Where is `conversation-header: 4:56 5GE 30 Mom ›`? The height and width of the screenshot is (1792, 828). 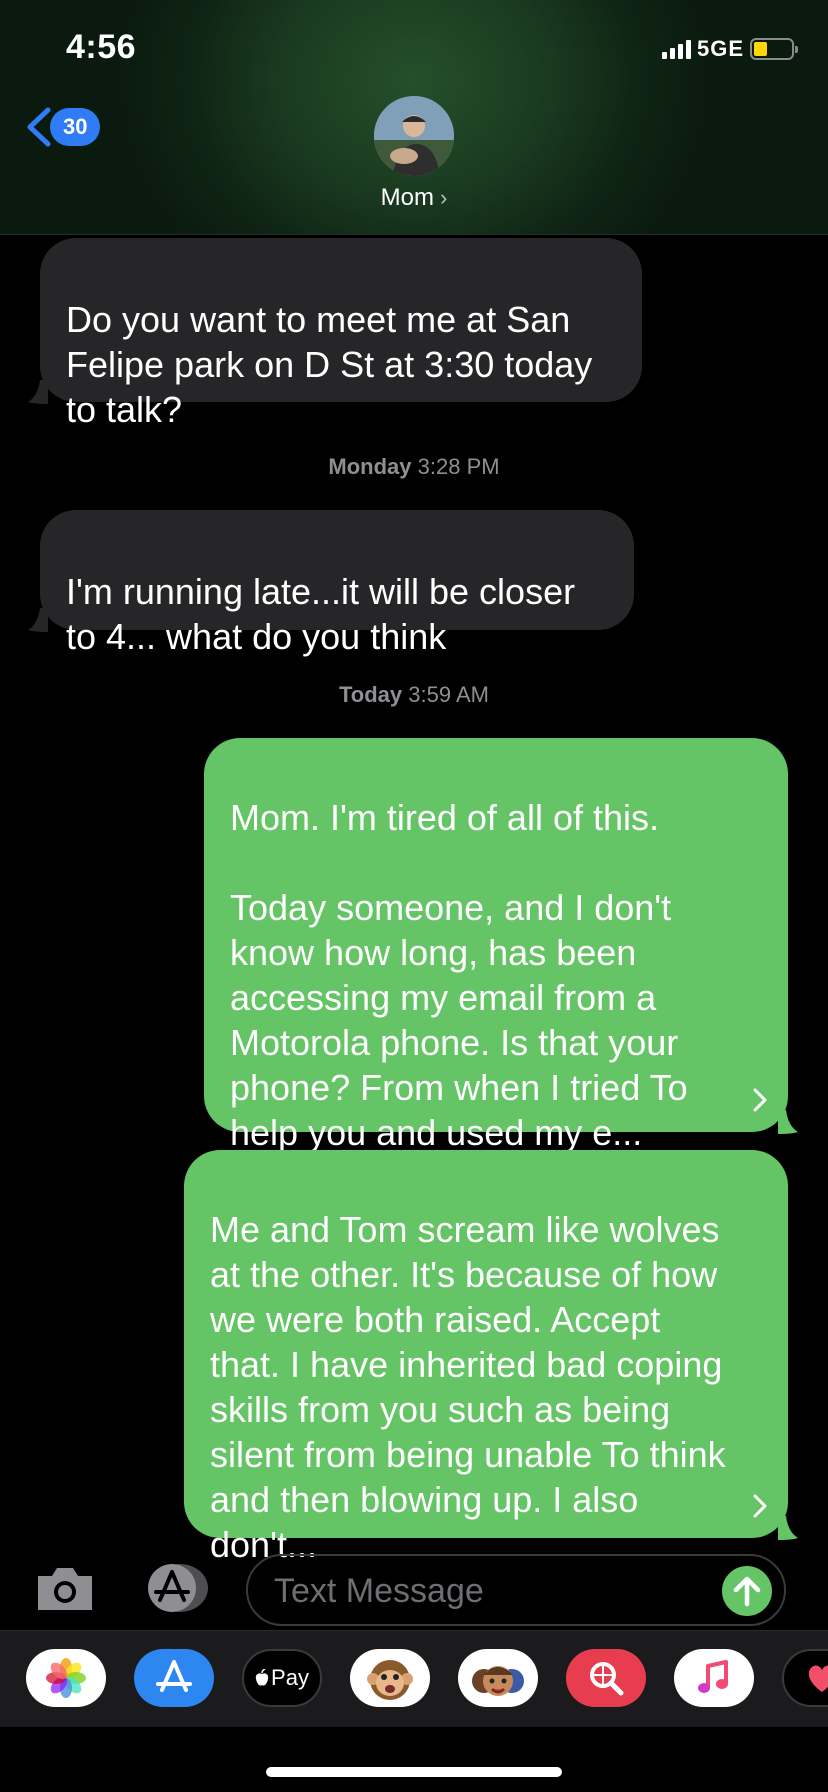 conversation-header: 4:56 5GE 30 Mom › is located at coordinates (414, 117).